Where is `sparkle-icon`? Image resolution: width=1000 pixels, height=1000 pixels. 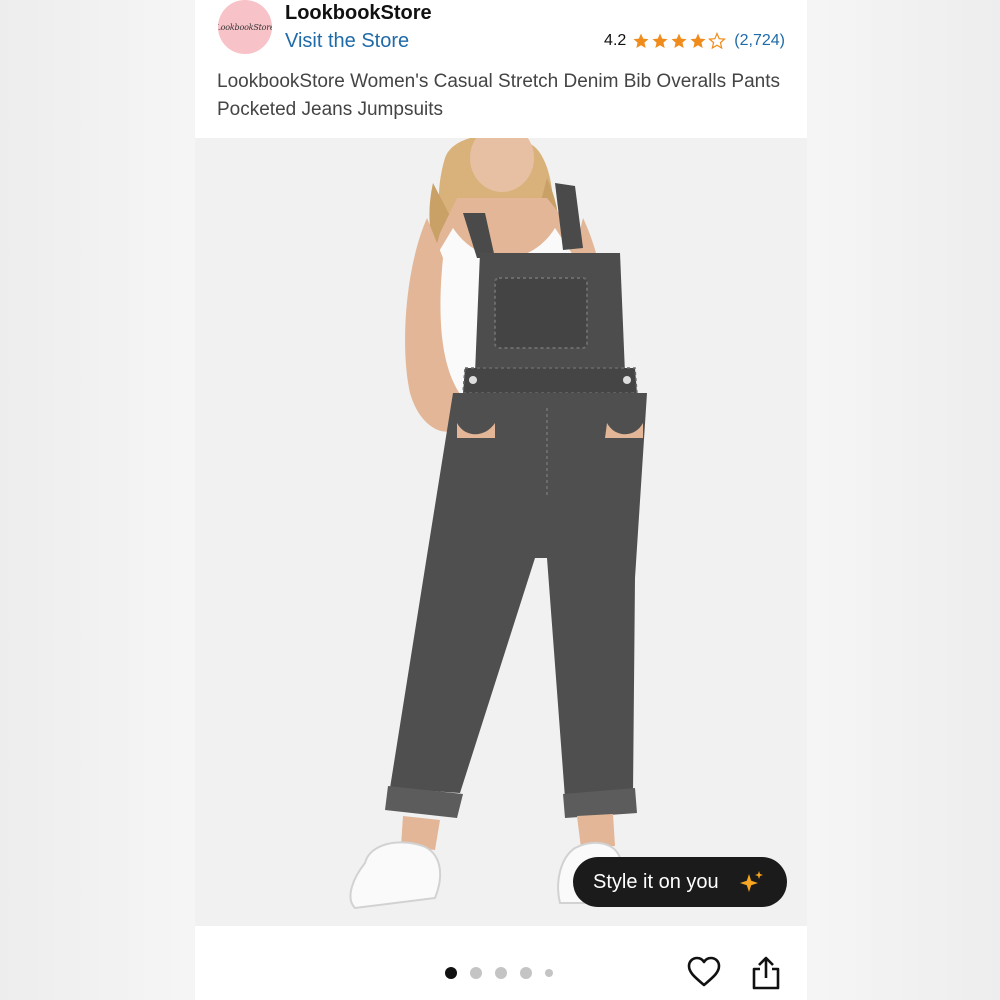 sparkle-icon is located at coordinates (751, 881).